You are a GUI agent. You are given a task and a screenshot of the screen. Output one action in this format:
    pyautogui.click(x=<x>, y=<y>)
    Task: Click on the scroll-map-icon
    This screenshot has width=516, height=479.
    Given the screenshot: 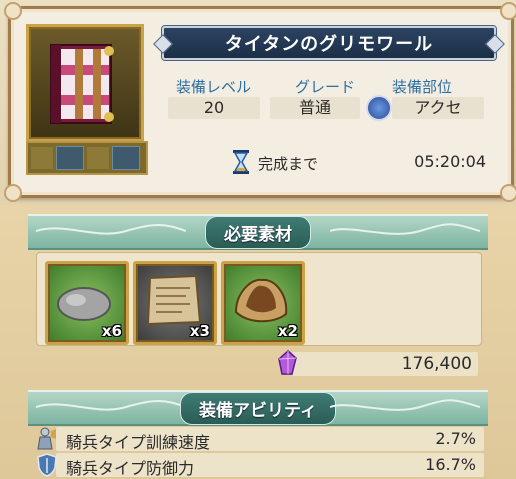 What is the action you would take?
    pyautogui.click(x=174, y=300)
    